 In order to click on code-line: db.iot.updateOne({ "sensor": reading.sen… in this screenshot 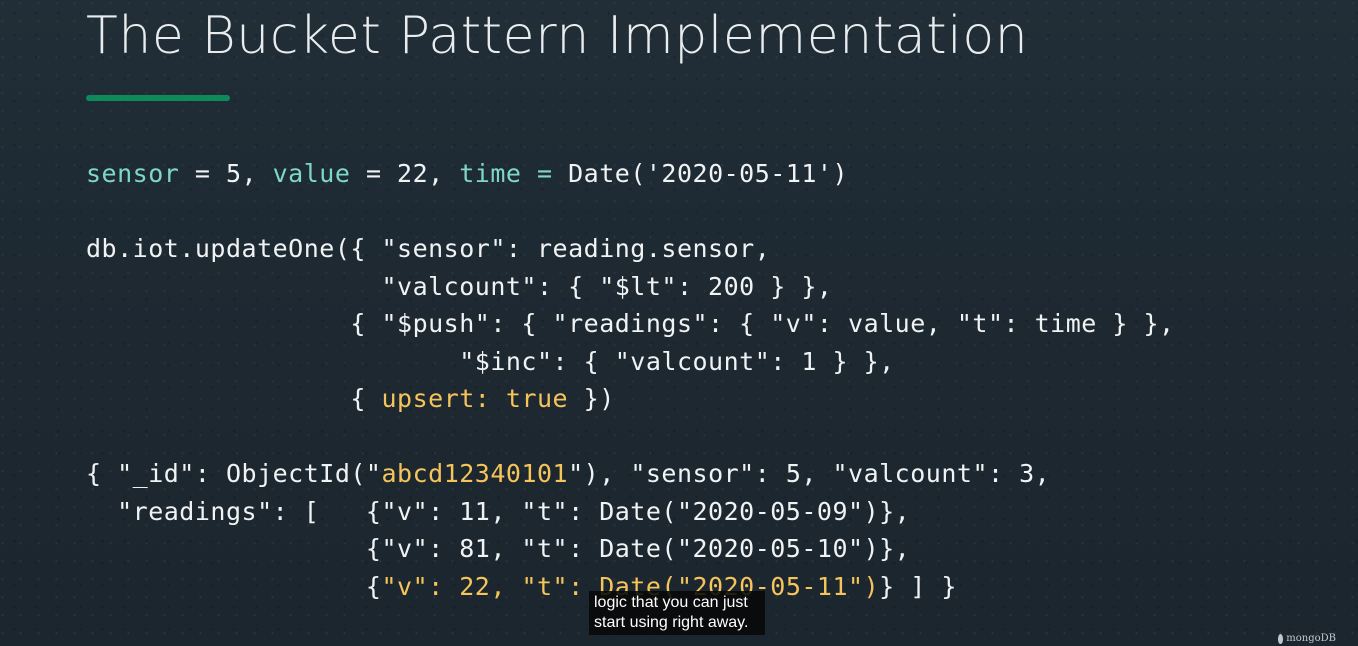, I will do `click(630, 249)`.